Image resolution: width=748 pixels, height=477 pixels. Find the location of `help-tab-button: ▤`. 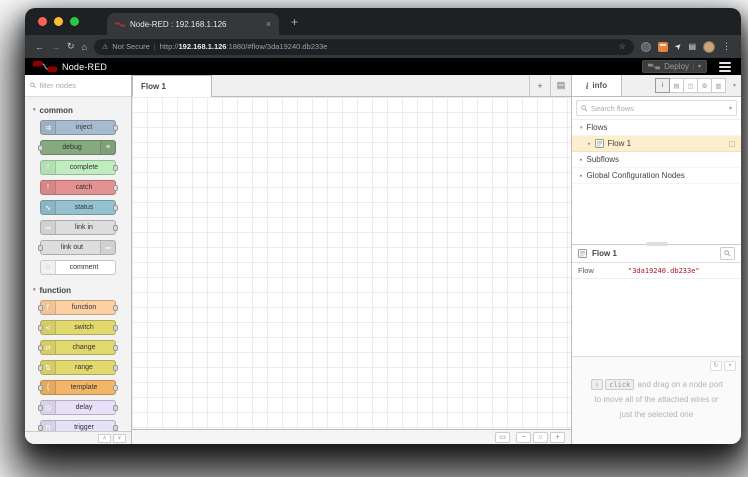

help-tab-button: ▤ is located at coordinates (676, 85).